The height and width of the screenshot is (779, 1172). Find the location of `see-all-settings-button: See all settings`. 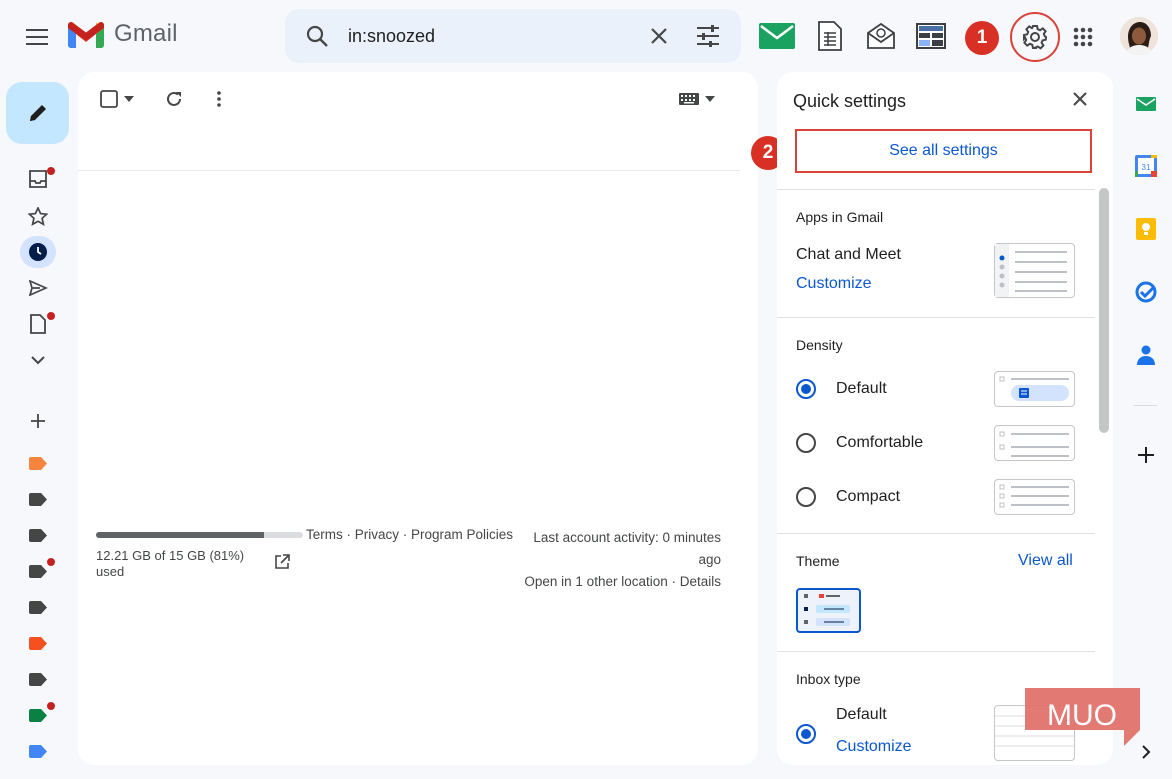

see-all-settings-button: See all settings is located at coordinates (943, 151).